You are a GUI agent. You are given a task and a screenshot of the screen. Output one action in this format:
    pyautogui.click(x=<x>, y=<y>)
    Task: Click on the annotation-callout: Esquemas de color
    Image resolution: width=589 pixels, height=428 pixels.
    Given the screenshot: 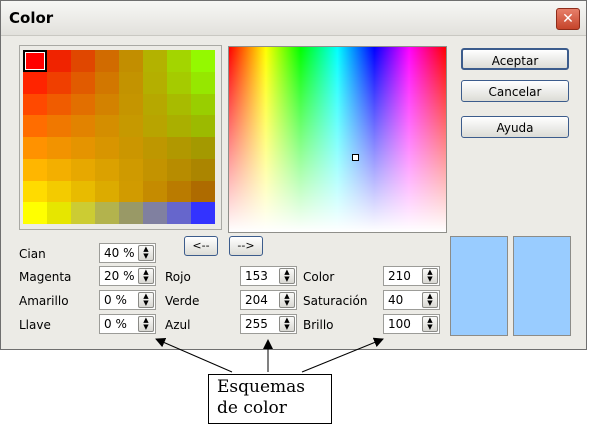 What is the action you would take?
    pyautogui.click(x=270, y=399)
    